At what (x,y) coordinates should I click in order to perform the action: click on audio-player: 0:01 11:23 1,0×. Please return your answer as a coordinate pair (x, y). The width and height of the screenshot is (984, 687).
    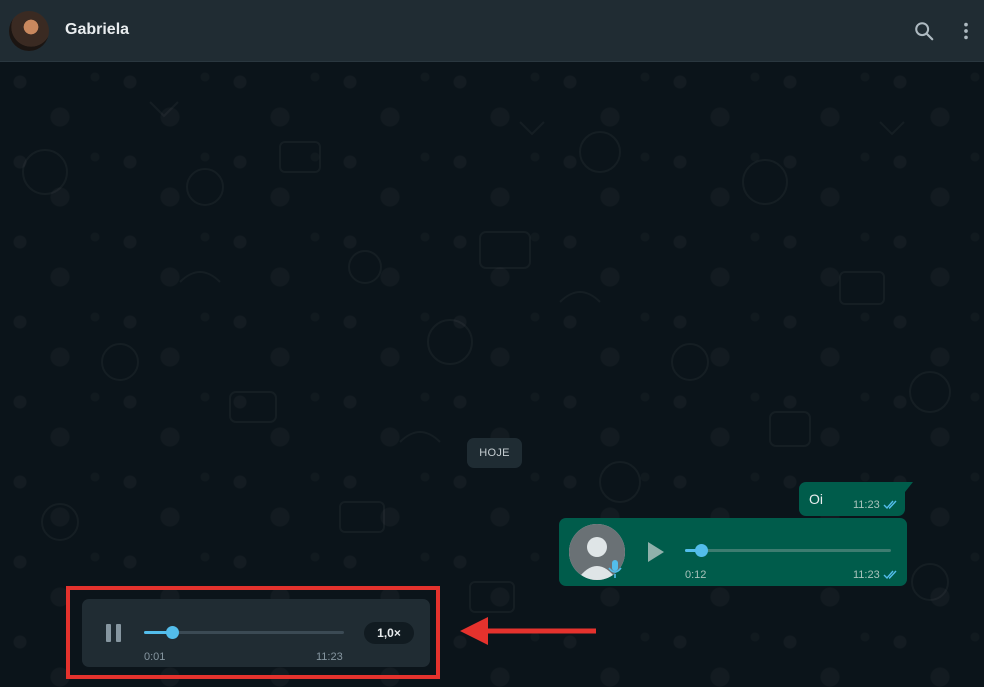
    Looking at the image, I should click on (256, 633).